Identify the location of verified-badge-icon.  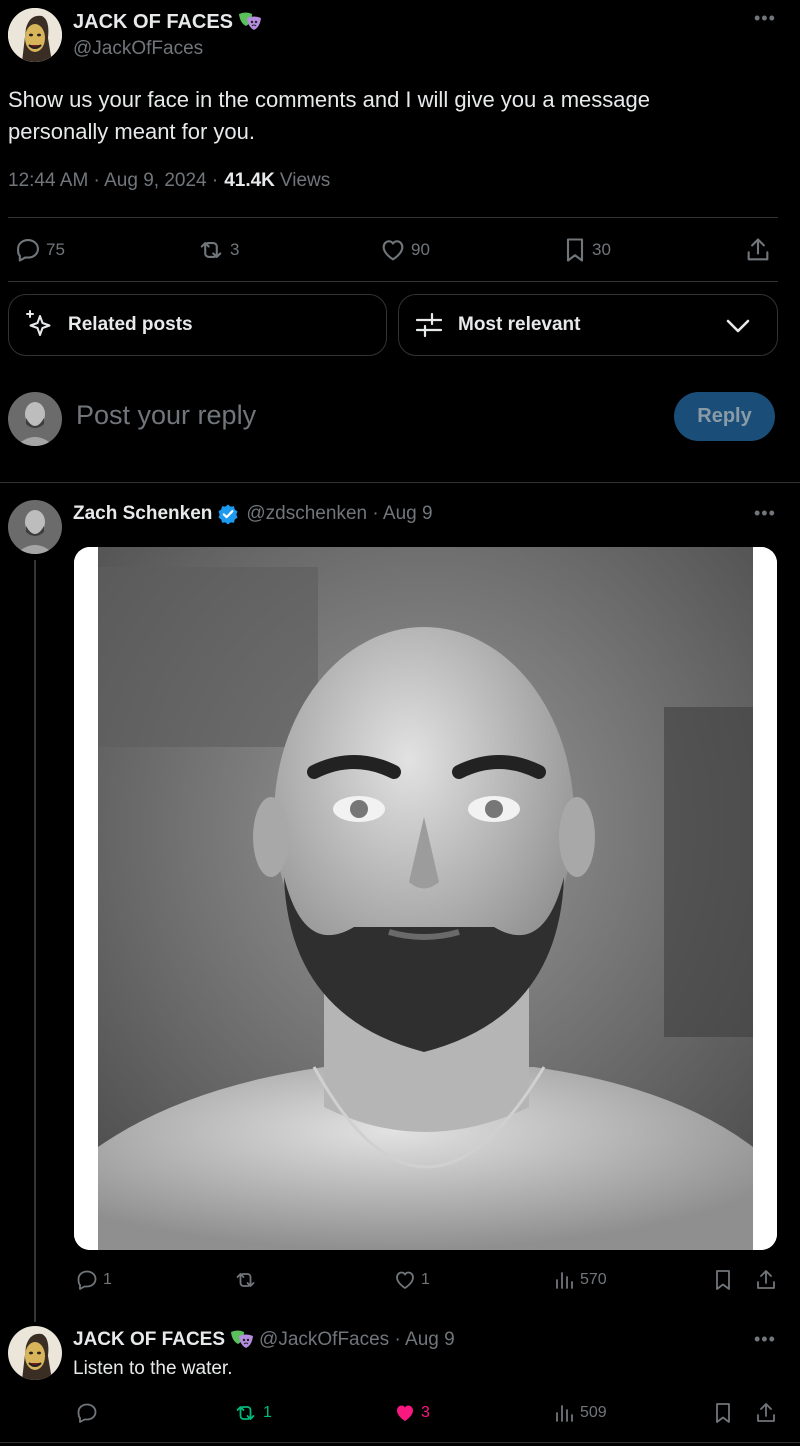
(228, 514).